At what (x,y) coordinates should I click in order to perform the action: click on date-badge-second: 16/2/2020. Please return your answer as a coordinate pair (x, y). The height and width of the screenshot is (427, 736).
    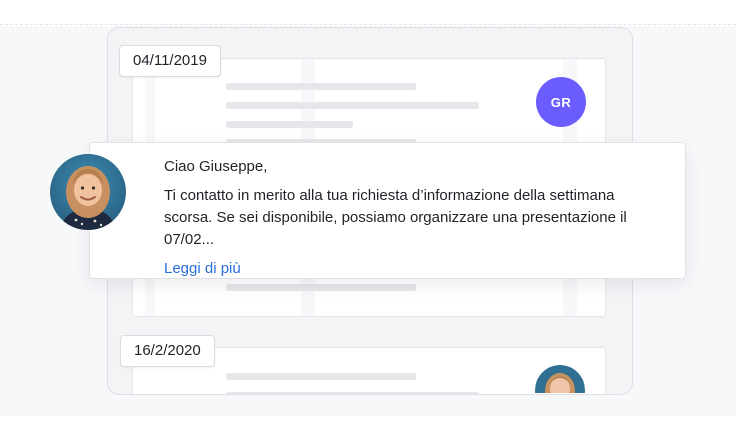
    Looking at the image, I should click on (167, 351).